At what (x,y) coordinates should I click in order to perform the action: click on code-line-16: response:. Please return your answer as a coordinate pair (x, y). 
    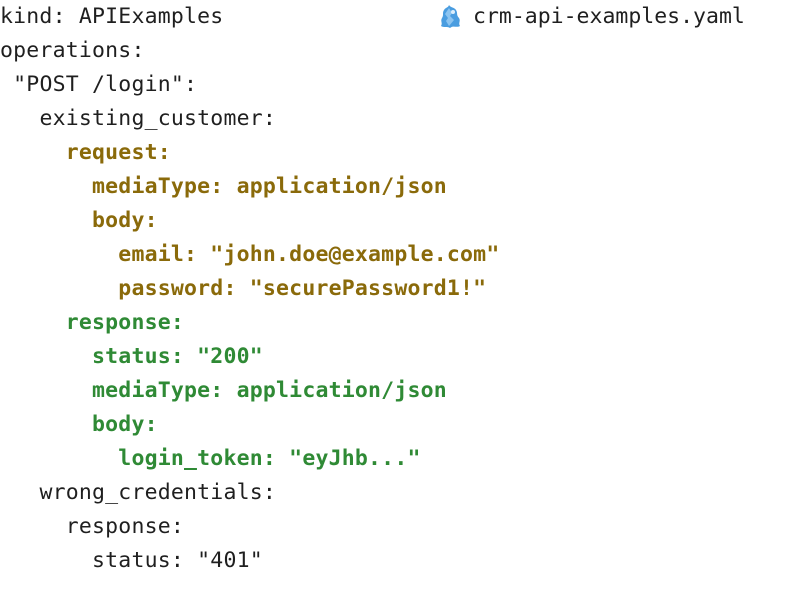
    Looking at the image, I should click on (125, 526).